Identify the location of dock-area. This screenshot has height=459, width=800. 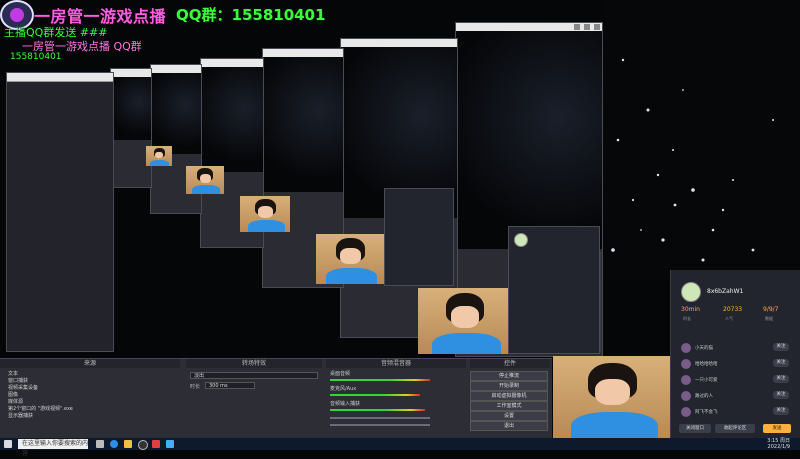
(131, 163).